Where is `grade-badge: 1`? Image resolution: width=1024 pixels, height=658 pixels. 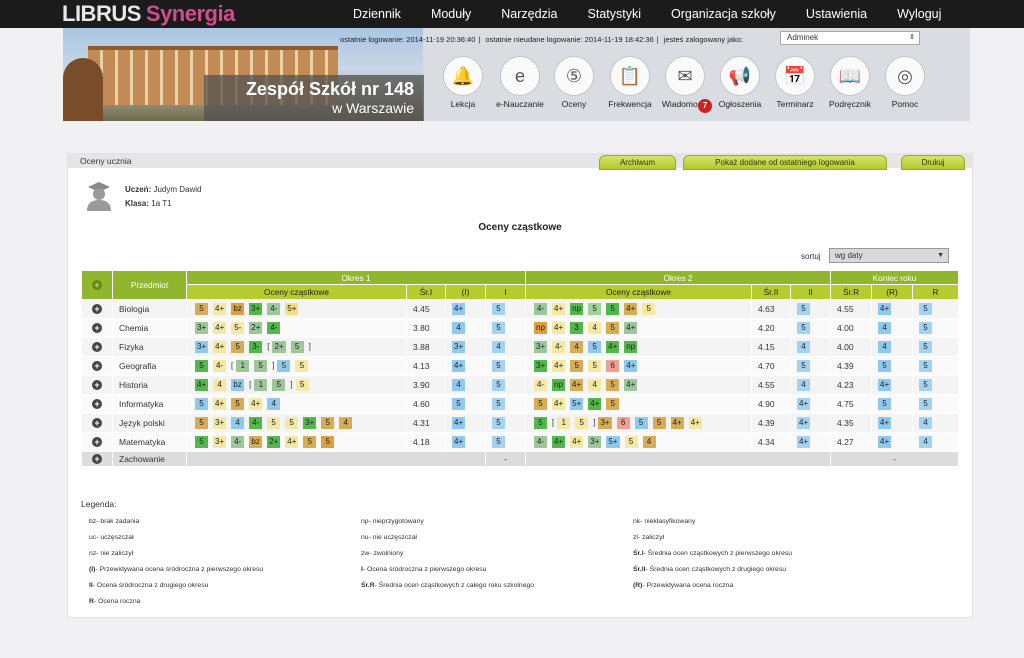
grade-badge: 1 is located at coordinates (564, 423).